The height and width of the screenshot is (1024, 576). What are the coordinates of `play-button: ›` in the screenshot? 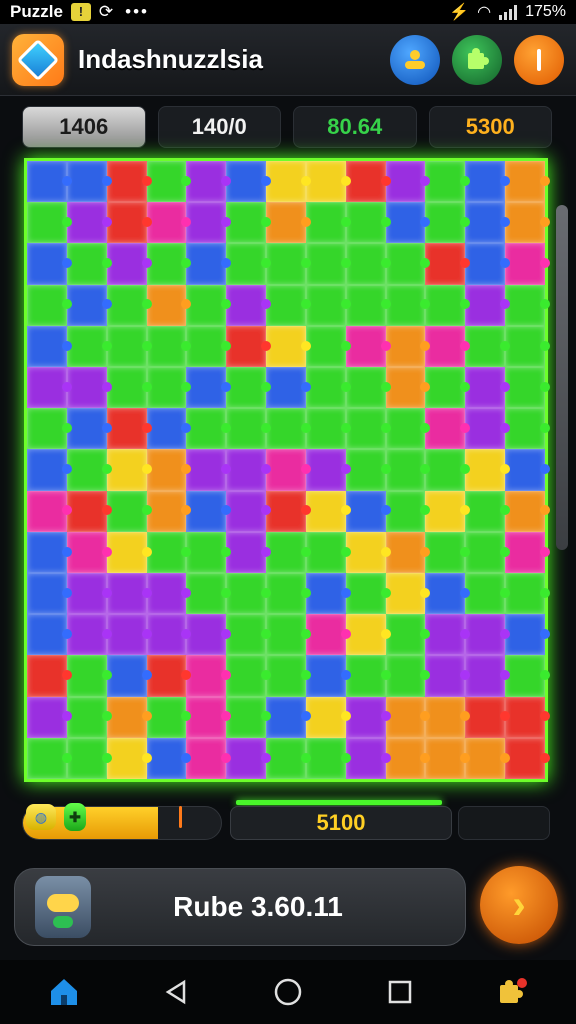 It's located at (519, 905).